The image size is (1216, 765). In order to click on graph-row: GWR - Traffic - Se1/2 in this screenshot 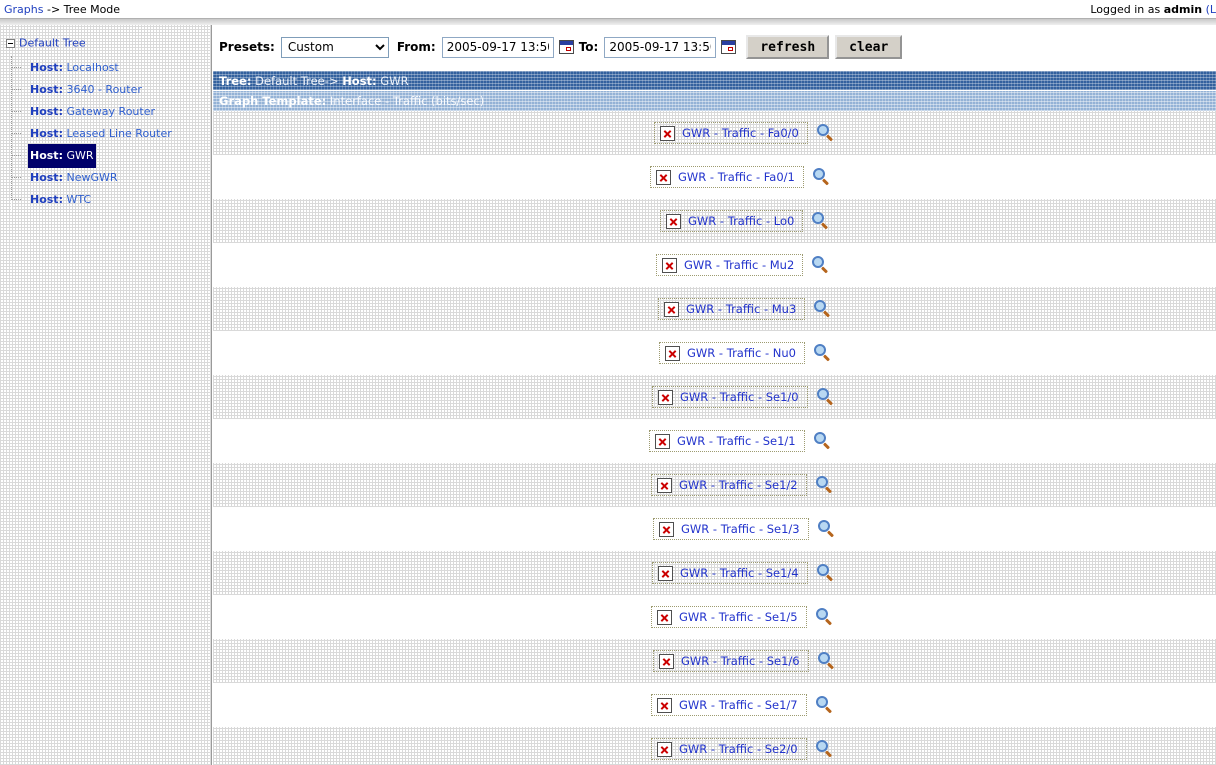, I will do `click(714, 485)`.